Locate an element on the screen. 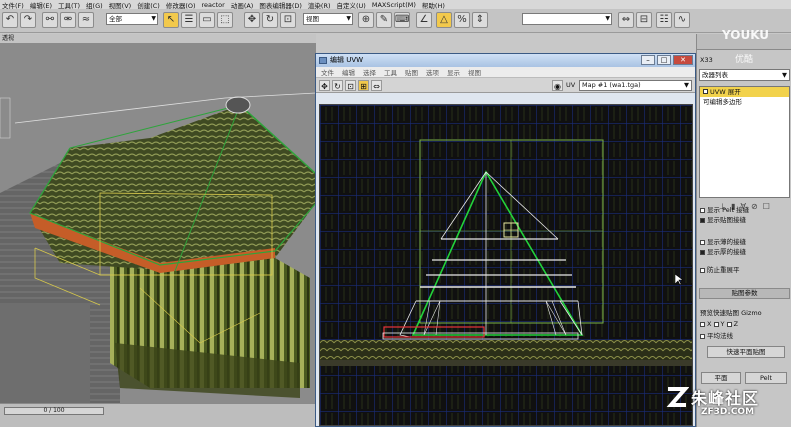  edit-uvw-title: 编辑 UVW is located at coordinates (347, 60).